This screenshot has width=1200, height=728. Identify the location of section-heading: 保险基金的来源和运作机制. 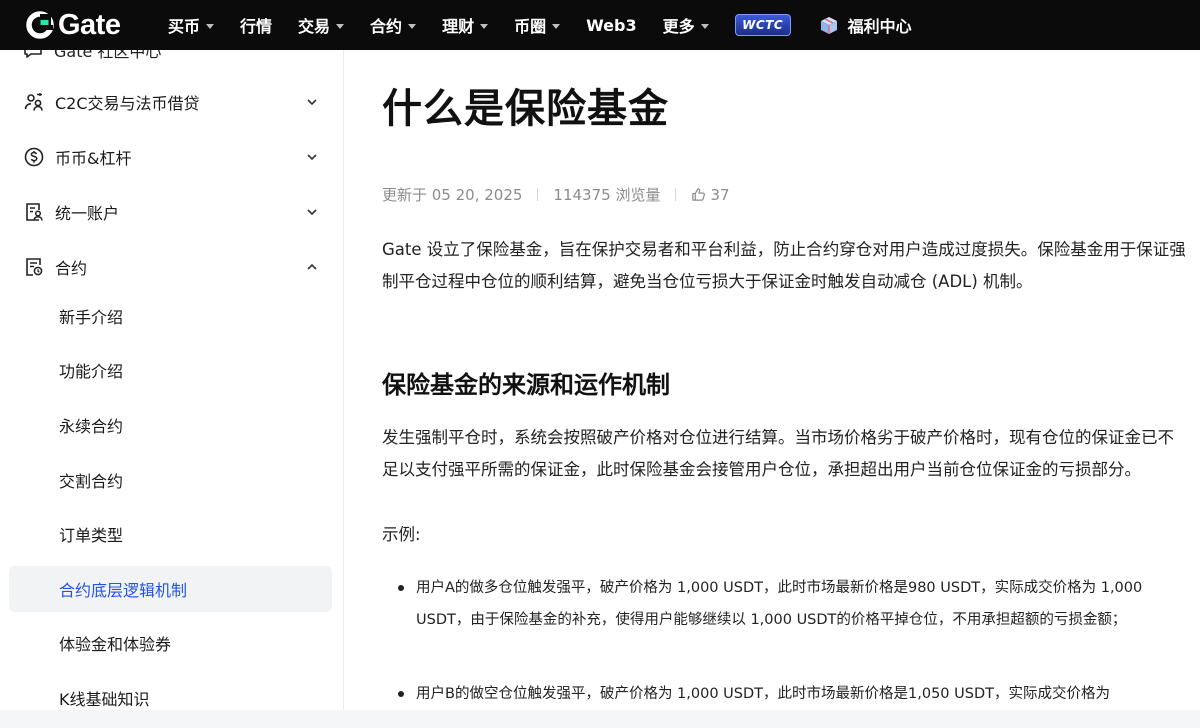
(526, 385).